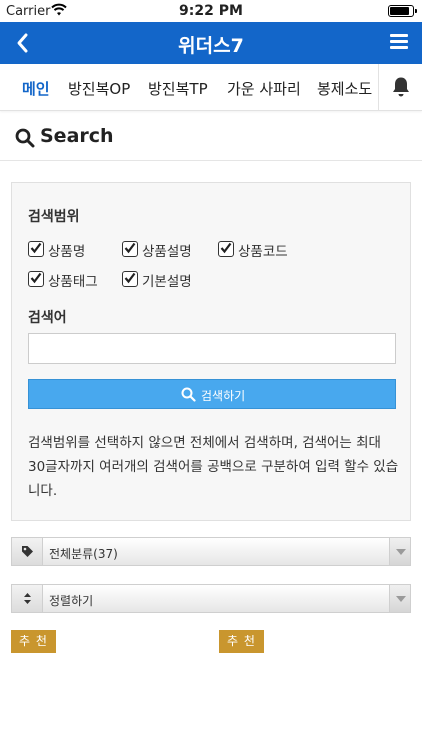  Describe the element at coordinates (83, 554) in the screenshot. I see `category-select-value: 전체분류(37)` at that location.